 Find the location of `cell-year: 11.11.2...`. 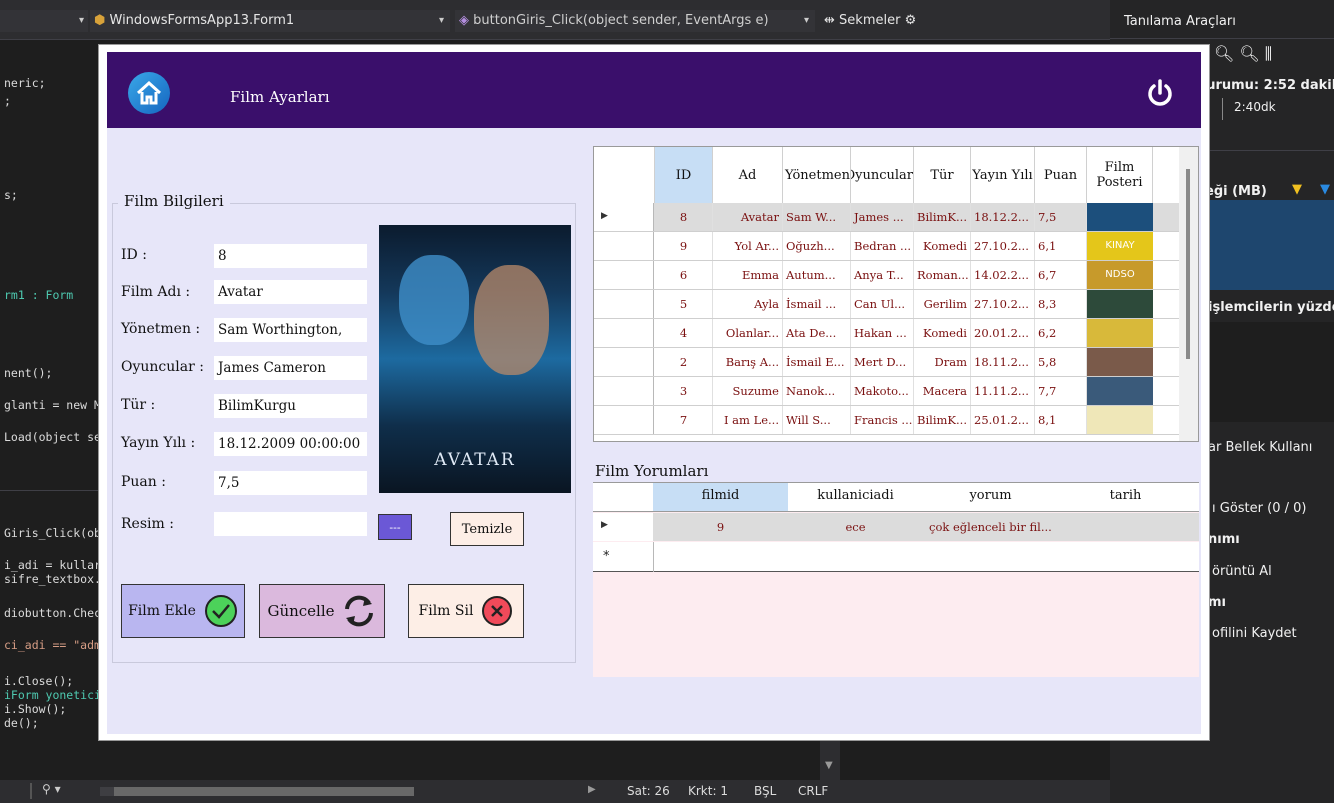

cell-year: 11.11.2... is located at coordinates (1003, 391).